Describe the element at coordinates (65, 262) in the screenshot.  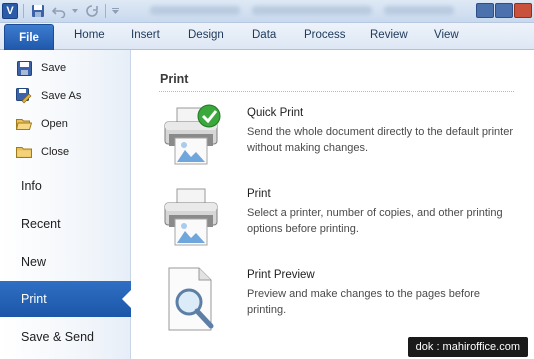
I see `nav-item-new: New` at that location.